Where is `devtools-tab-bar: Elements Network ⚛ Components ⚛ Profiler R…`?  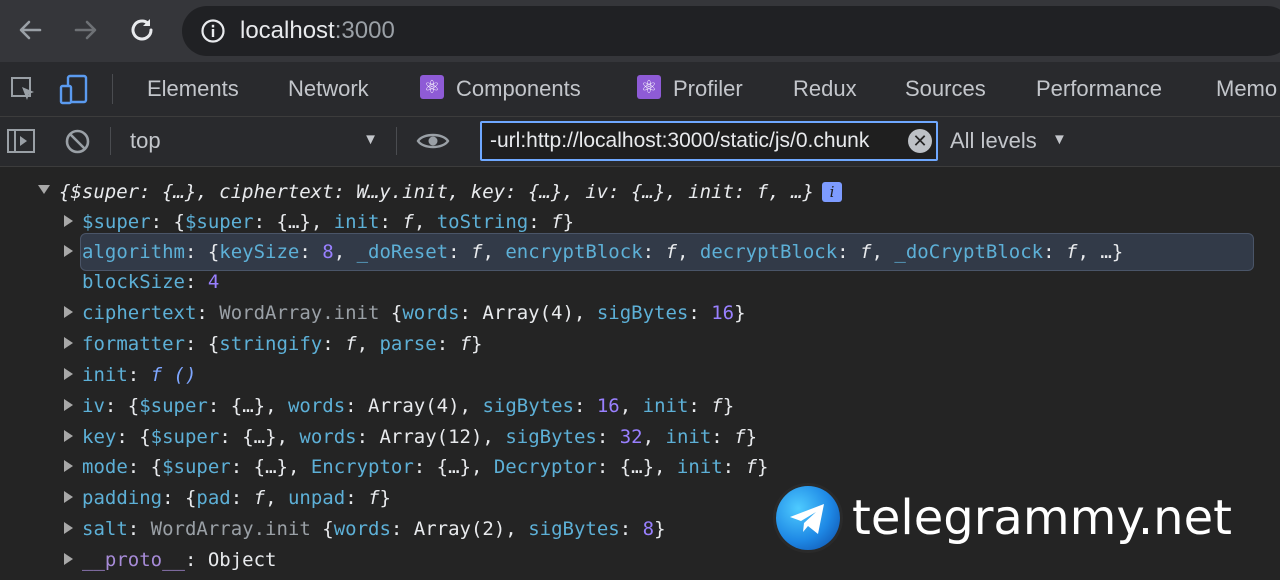
devtools-tab-bar: Elements Network ⚛ Components ⚛ Profiler R… is located at coordinates (640, 89).